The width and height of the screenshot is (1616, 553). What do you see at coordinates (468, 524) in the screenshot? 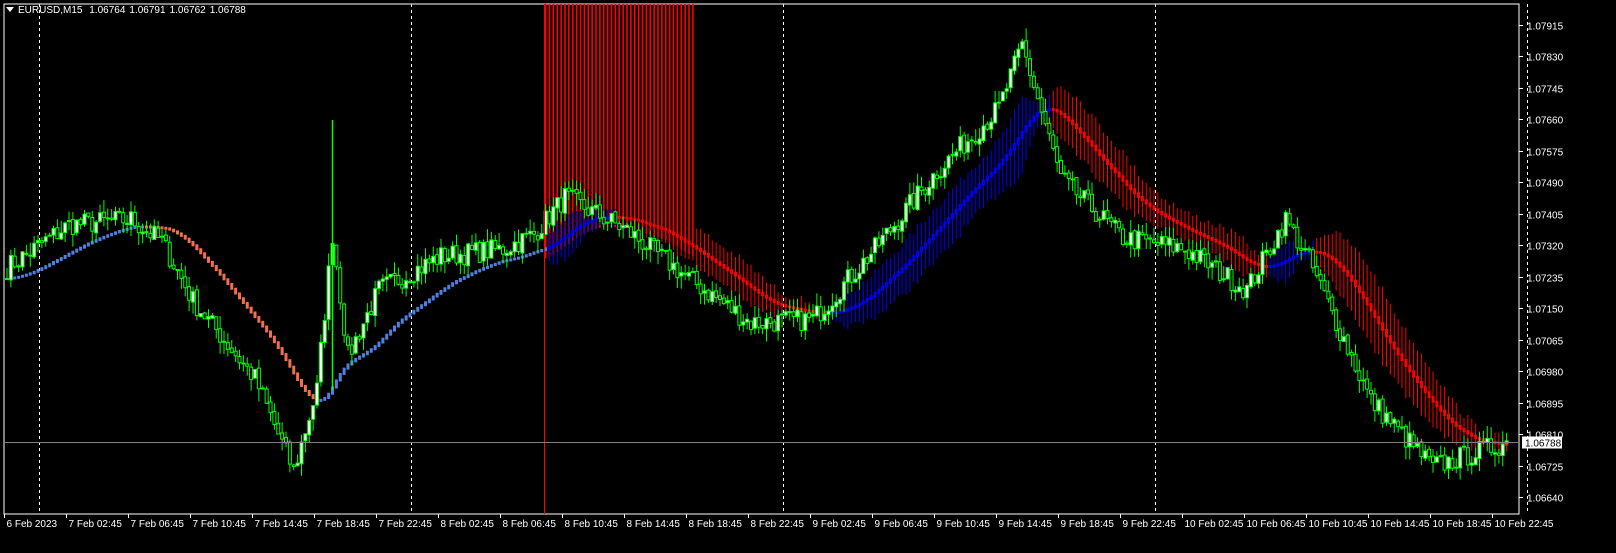
I see `time-tick-label: 8 Feb 02:45` at bounding box center [468, 524].